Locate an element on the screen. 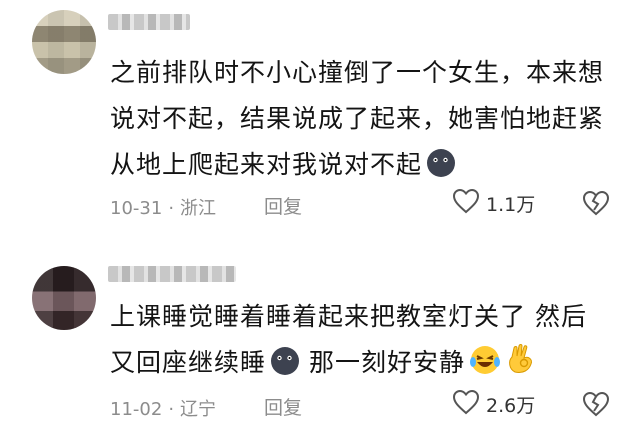  comment-meta: 11-02 · 辽宁 is located at coordinates (163, 409).